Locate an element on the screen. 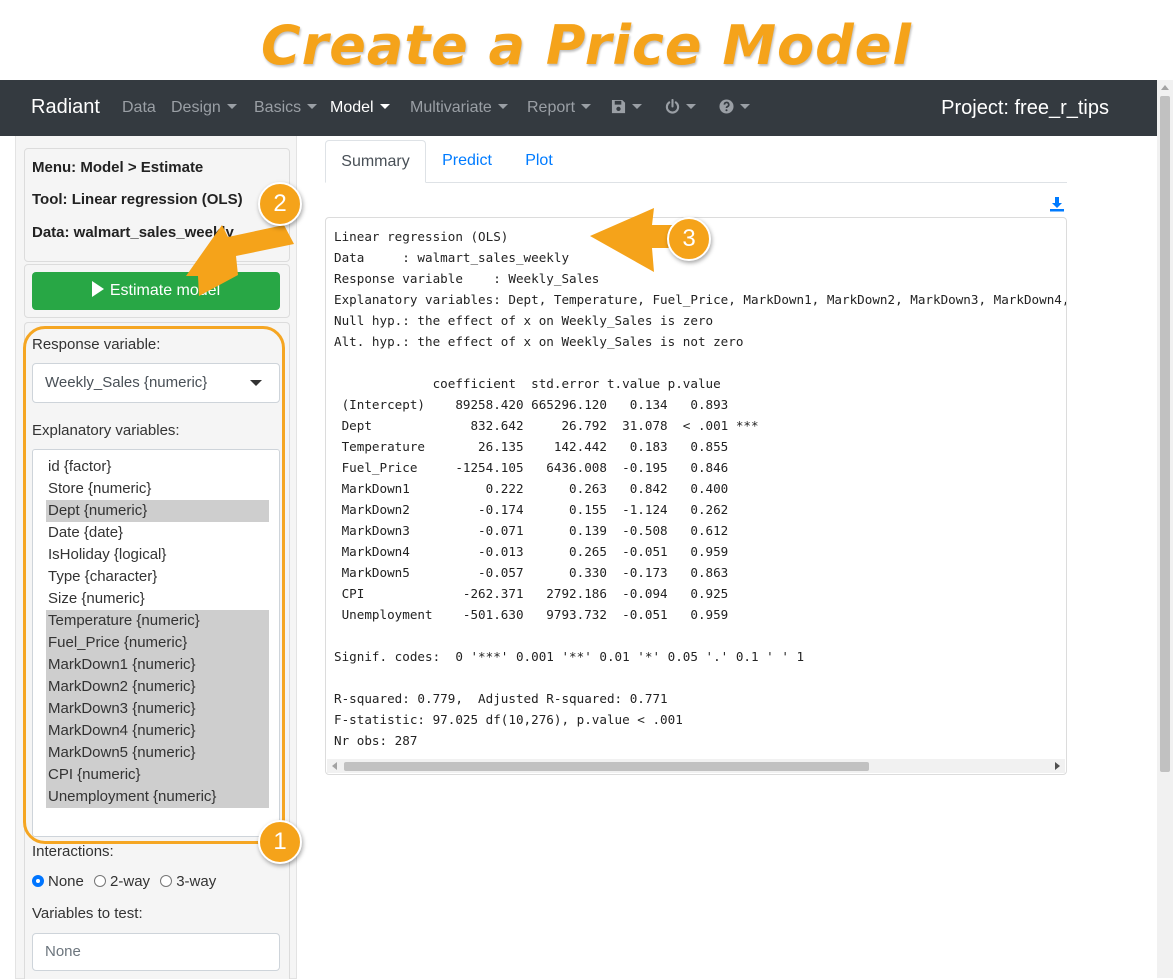  annotation-badge-3: 3 is located at coordinates (689, 239).